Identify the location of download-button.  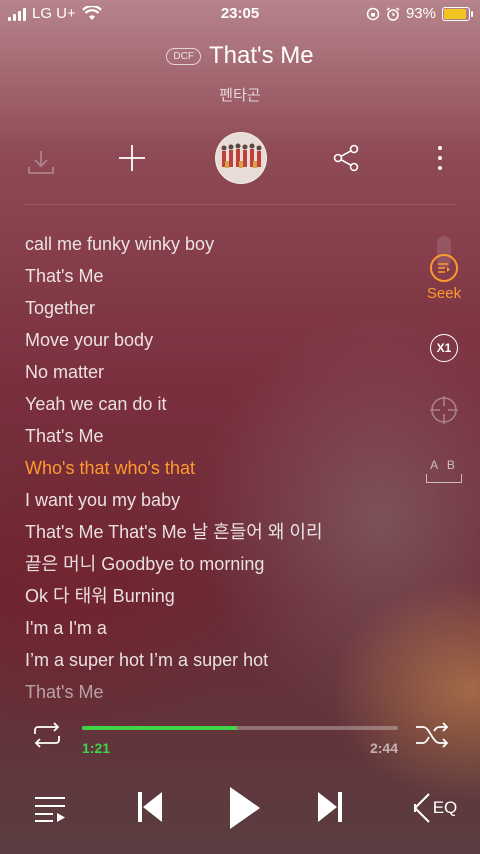
(41, 162).